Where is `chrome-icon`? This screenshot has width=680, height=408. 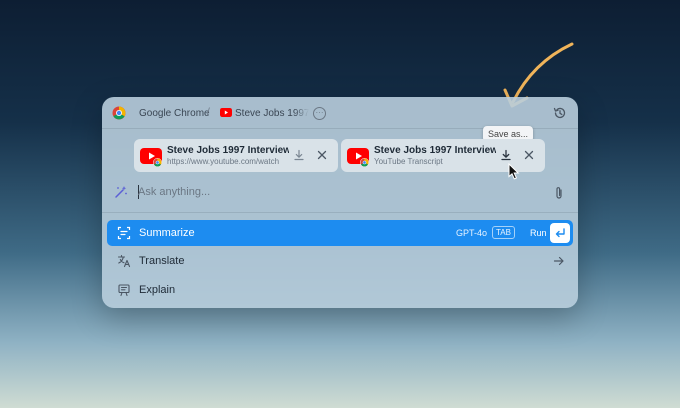 chrome-icon is located at coordinates (119, 113).